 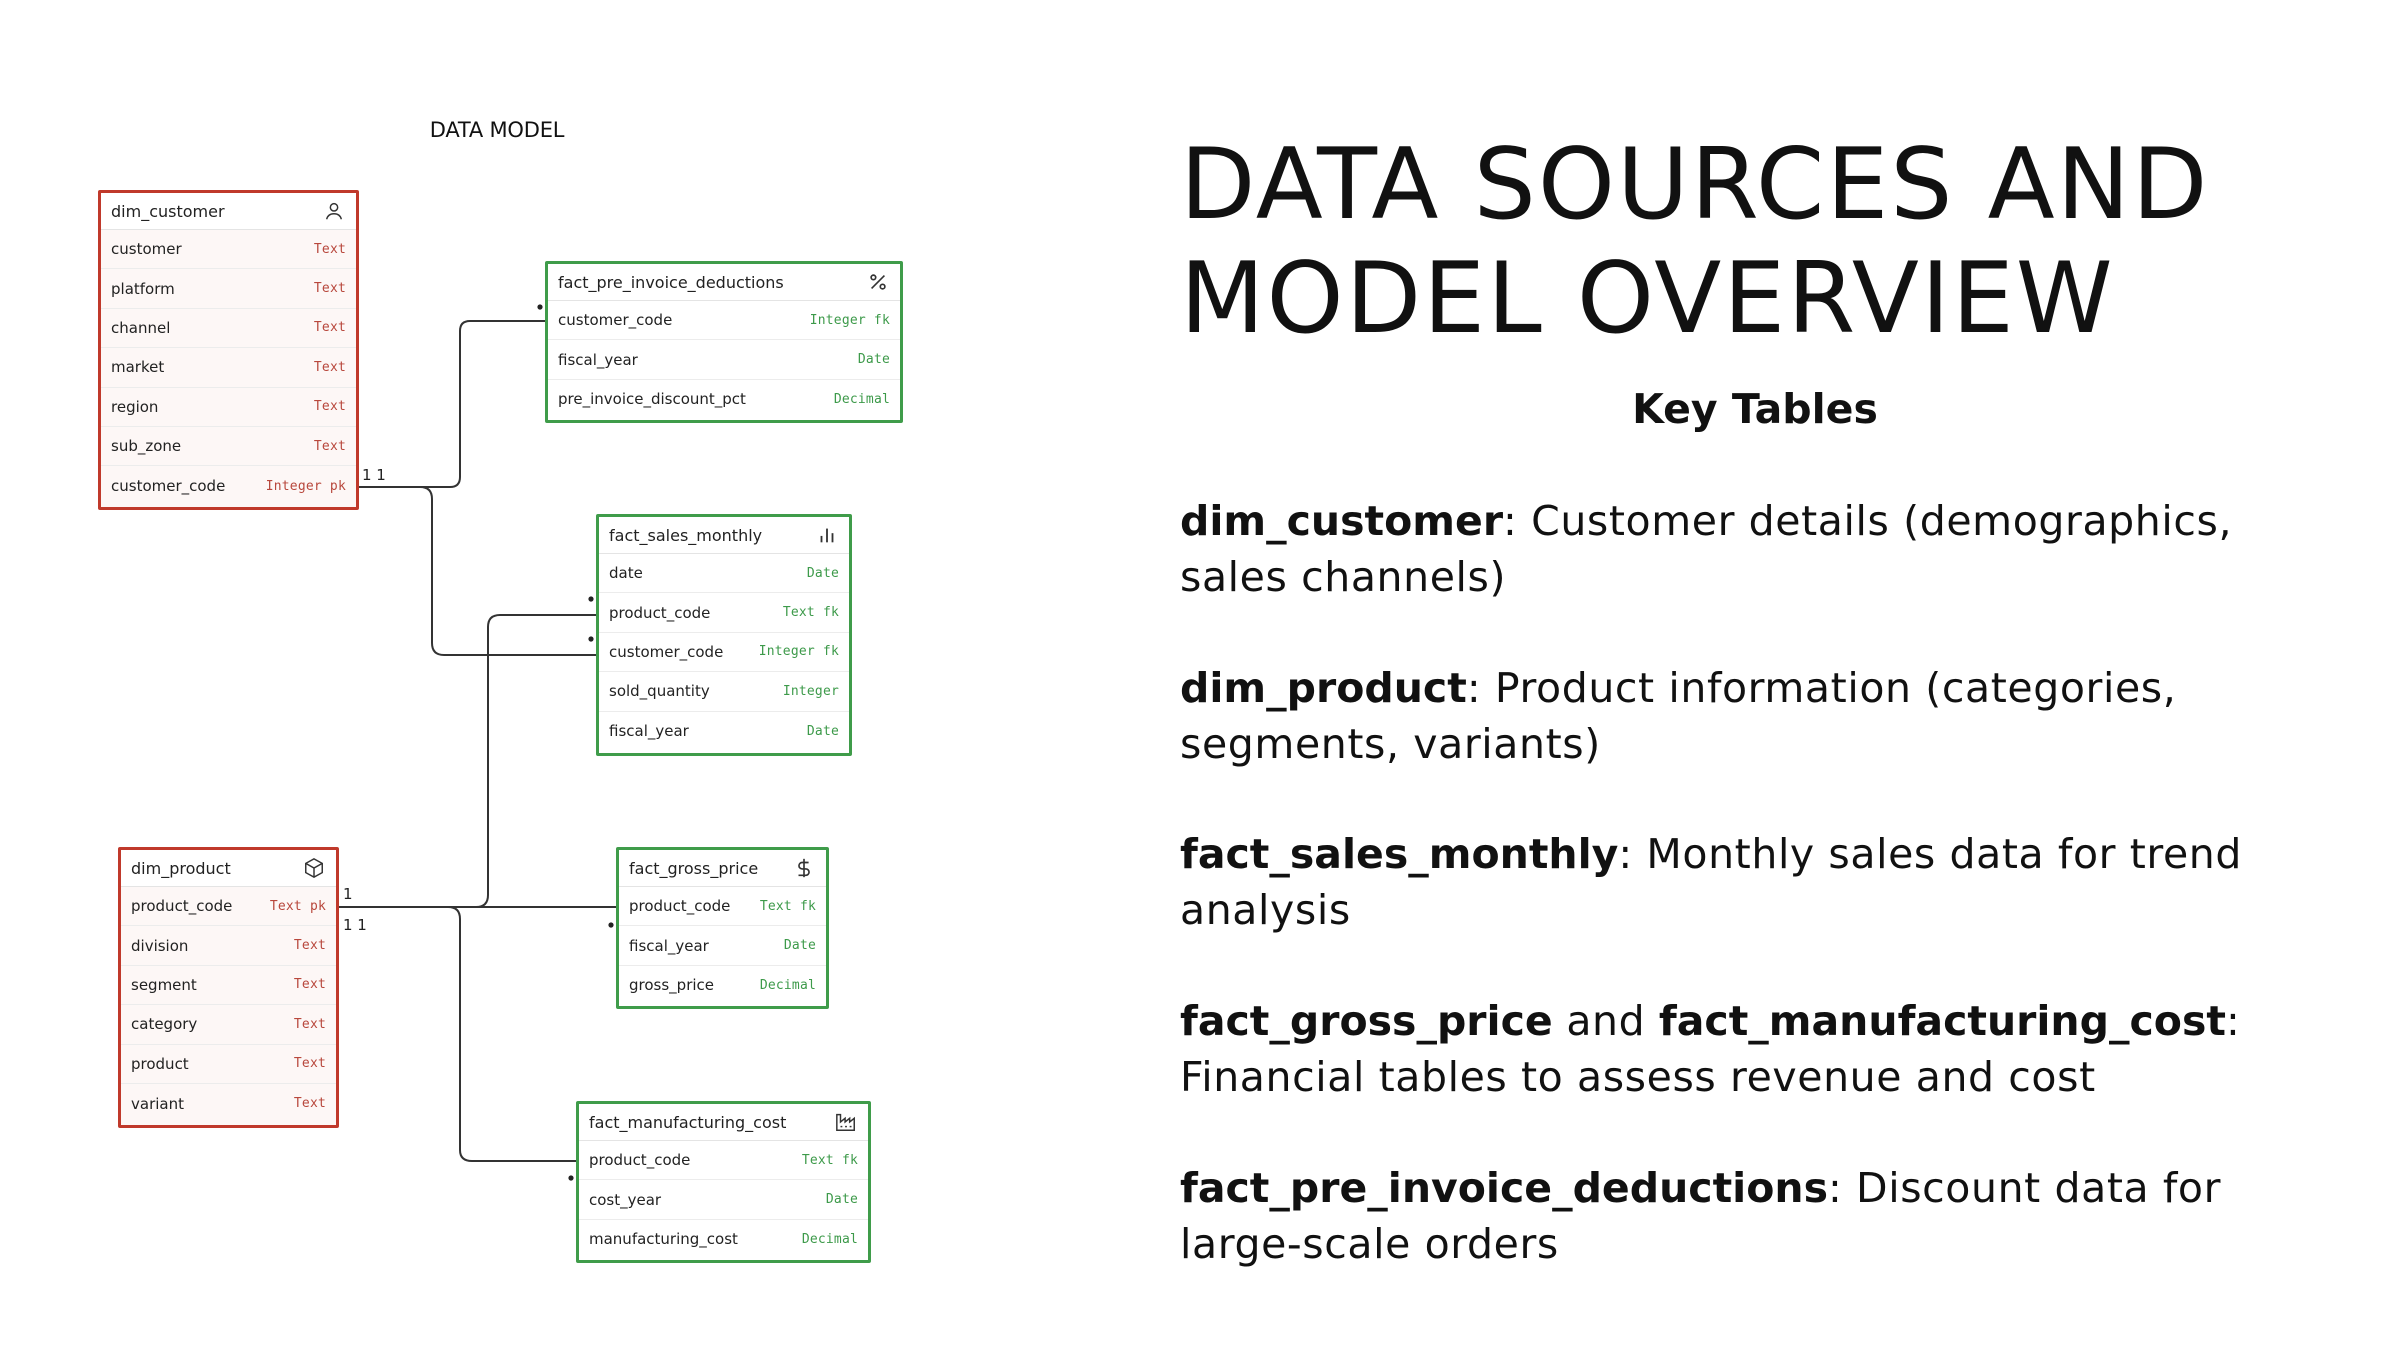 What do you see at coordinates (228, 368) in the screenshot?
I see `table-row: market Text` at bounding box center [228, 368].